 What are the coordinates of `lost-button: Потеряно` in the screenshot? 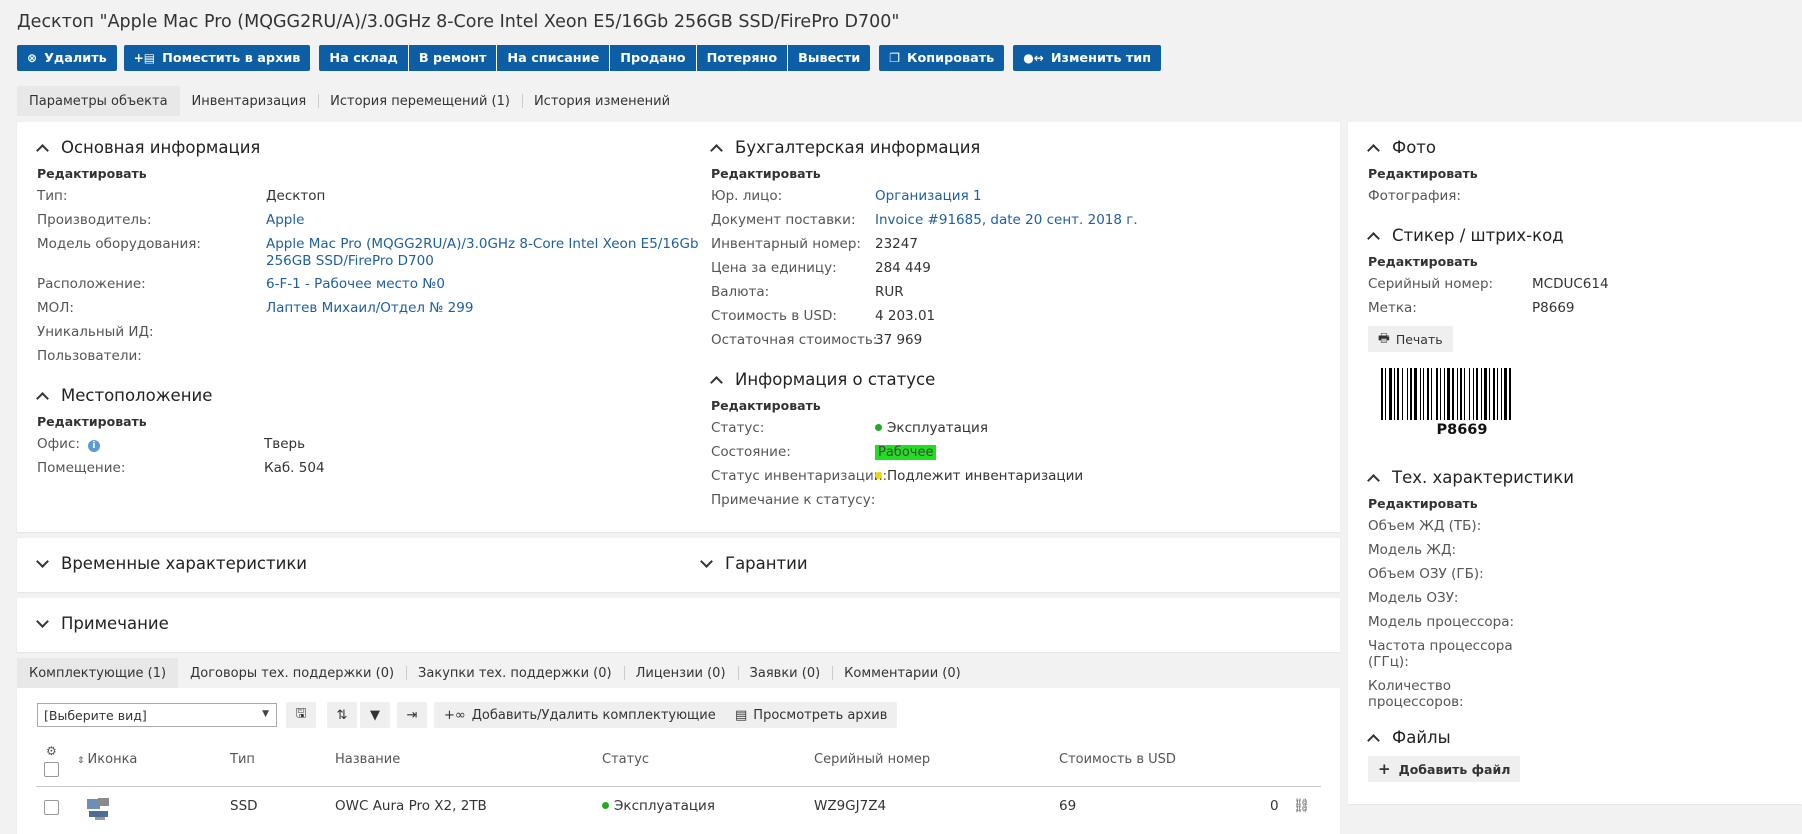 It's located at (741, 58).